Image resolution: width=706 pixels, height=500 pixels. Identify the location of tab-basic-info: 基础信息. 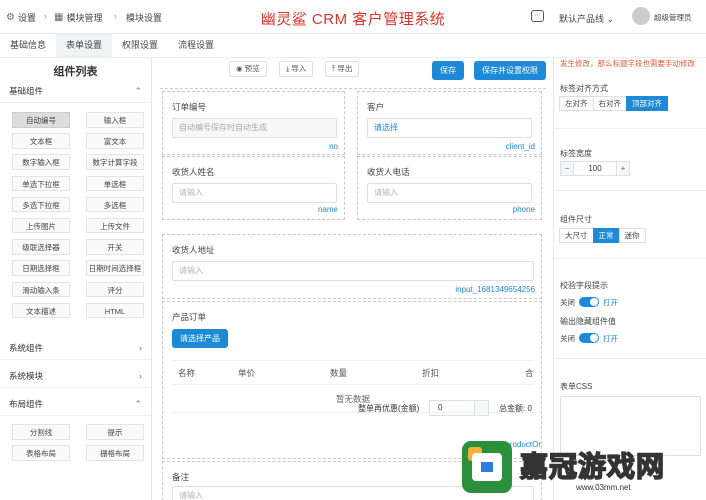
(28, 45).